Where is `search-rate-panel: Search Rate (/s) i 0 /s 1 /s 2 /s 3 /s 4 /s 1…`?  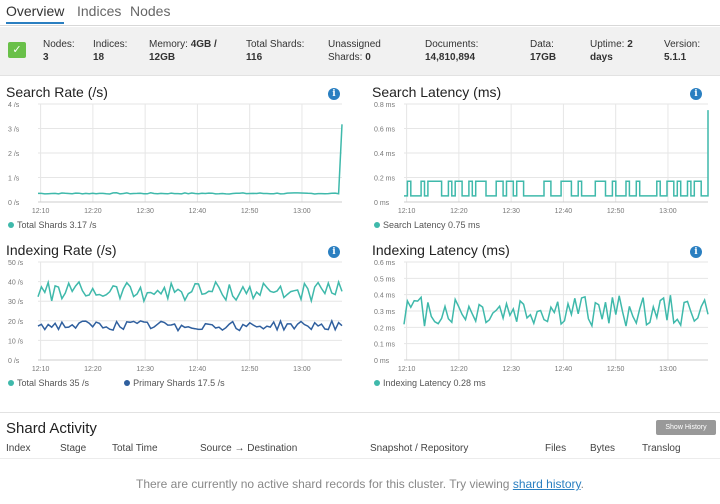 search-rate-panel: Search Rate (/s) i 0 /s 1 /s 2 /s 3 /s 4 /s 1… is located at coordinates (176, 159).